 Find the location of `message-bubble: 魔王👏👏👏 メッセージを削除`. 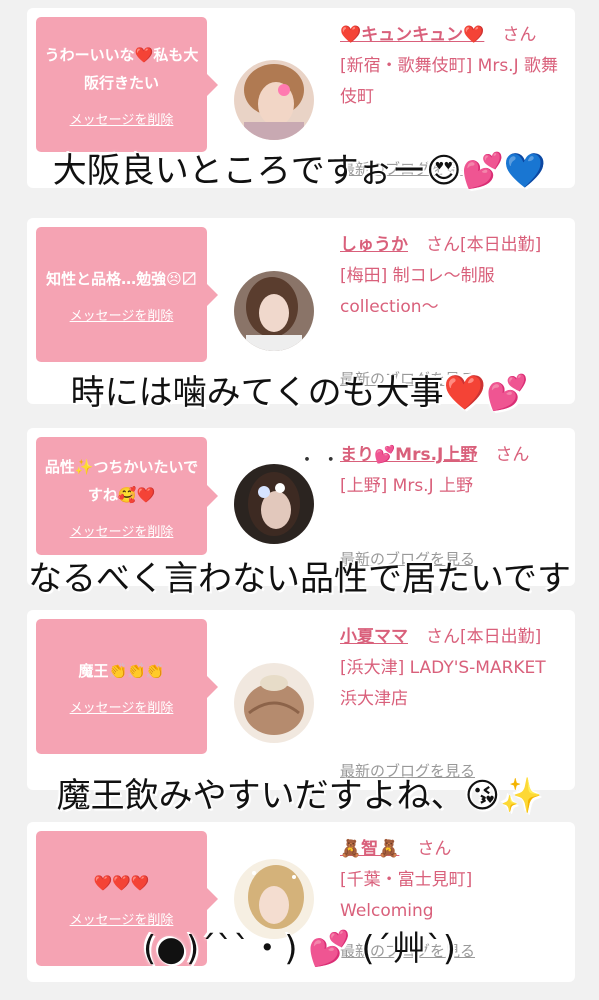

message-bubble: 魔王👏👏👏 メッセージを削除 is located at coordinates (127, 686).